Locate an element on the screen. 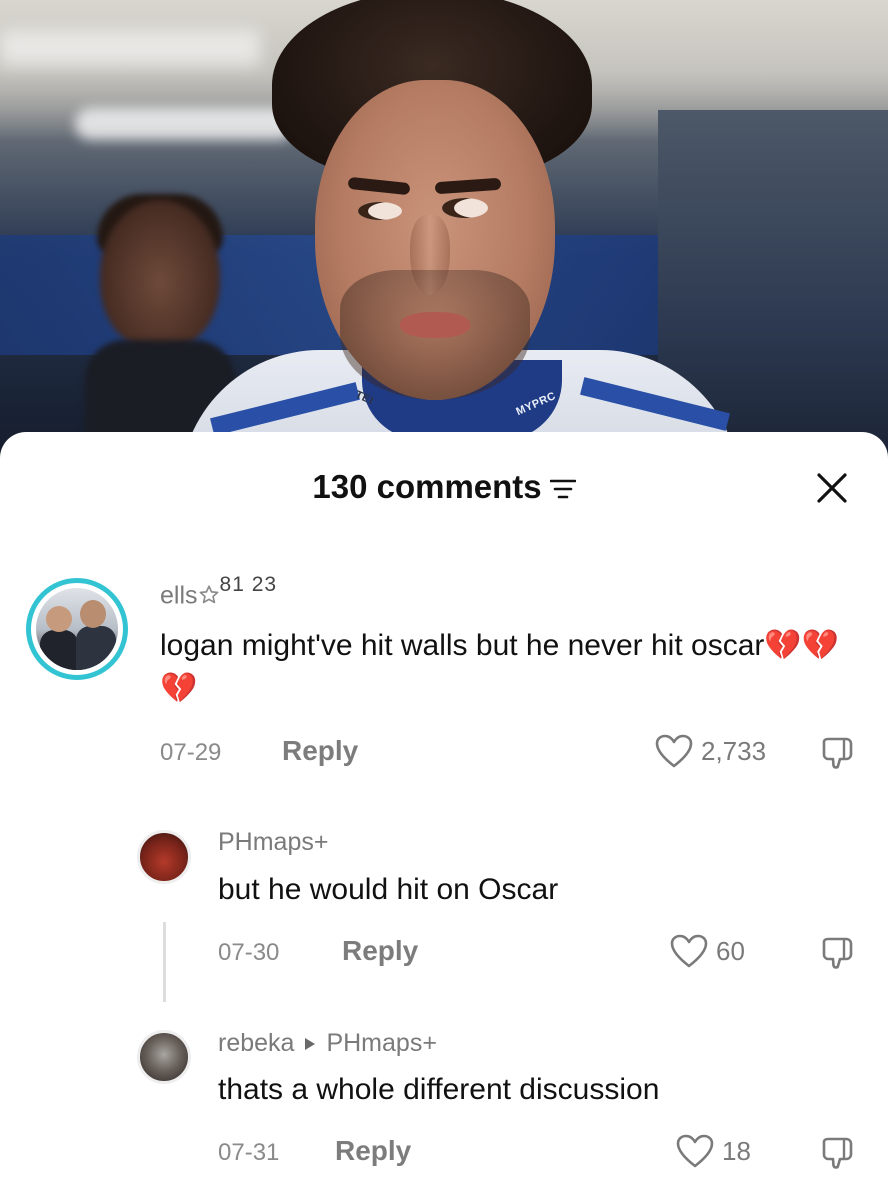 The height and width of the screenshot is (1200, 888). comment-date: 07-29 is located at coordinates (191, 752).